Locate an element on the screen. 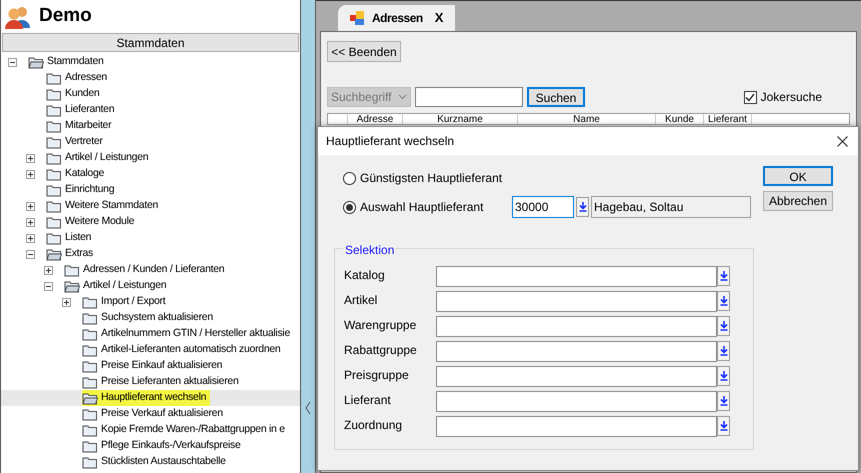 This screenshot has width=861, height=473. field-label: Artikel is located at coordinates (361, 300).